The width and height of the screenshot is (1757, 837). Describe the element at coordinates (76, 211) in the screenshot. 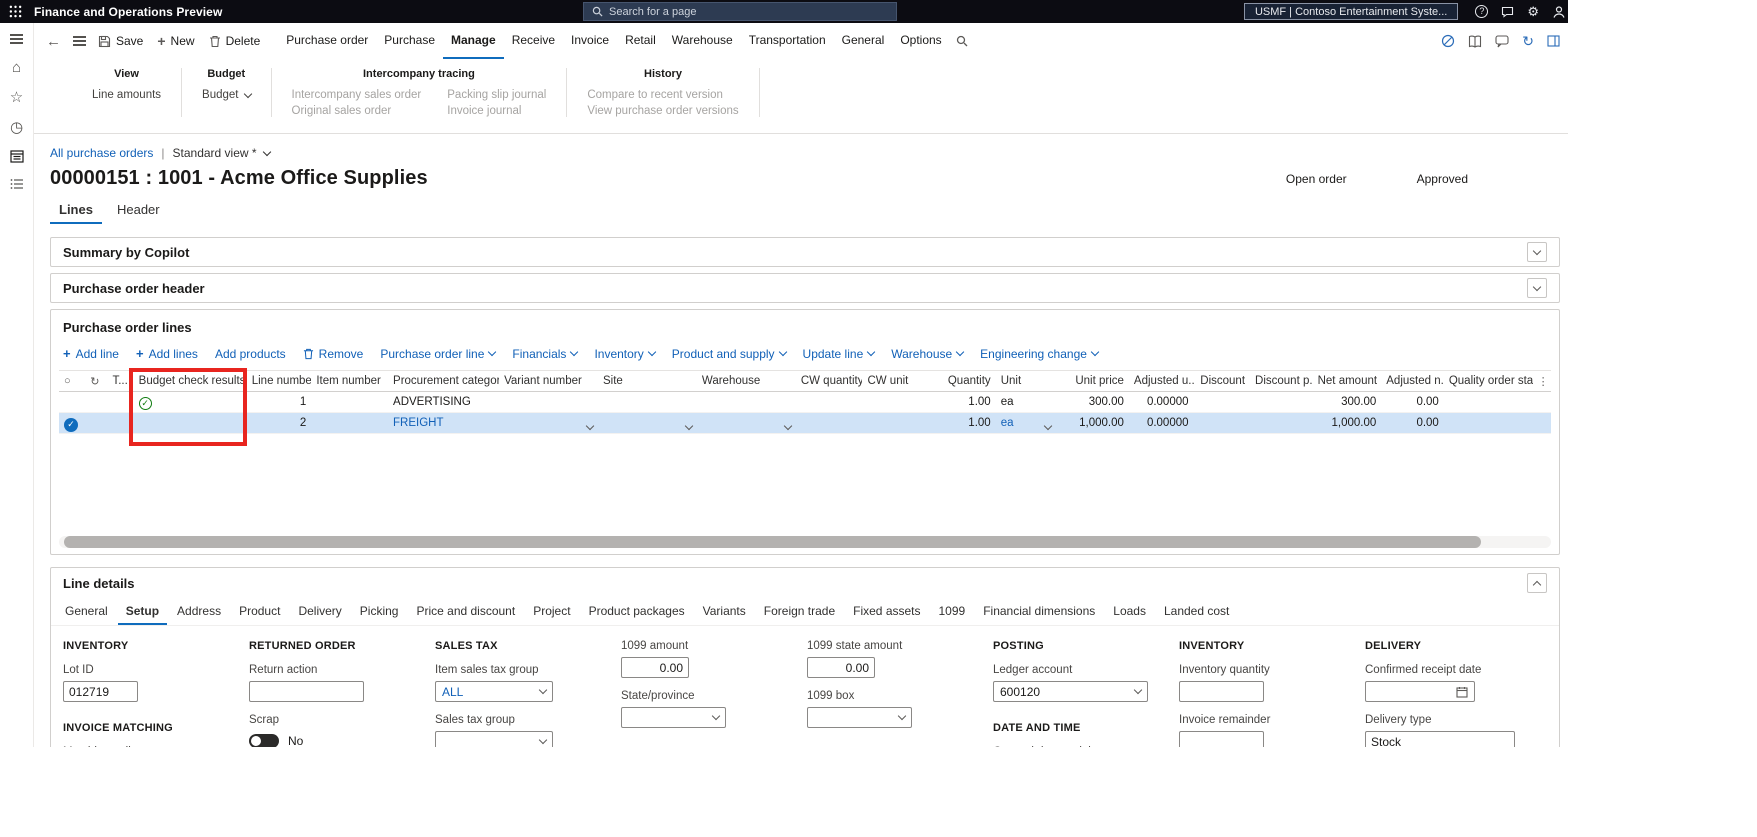

I see `tab-lines: Lines` at that location.